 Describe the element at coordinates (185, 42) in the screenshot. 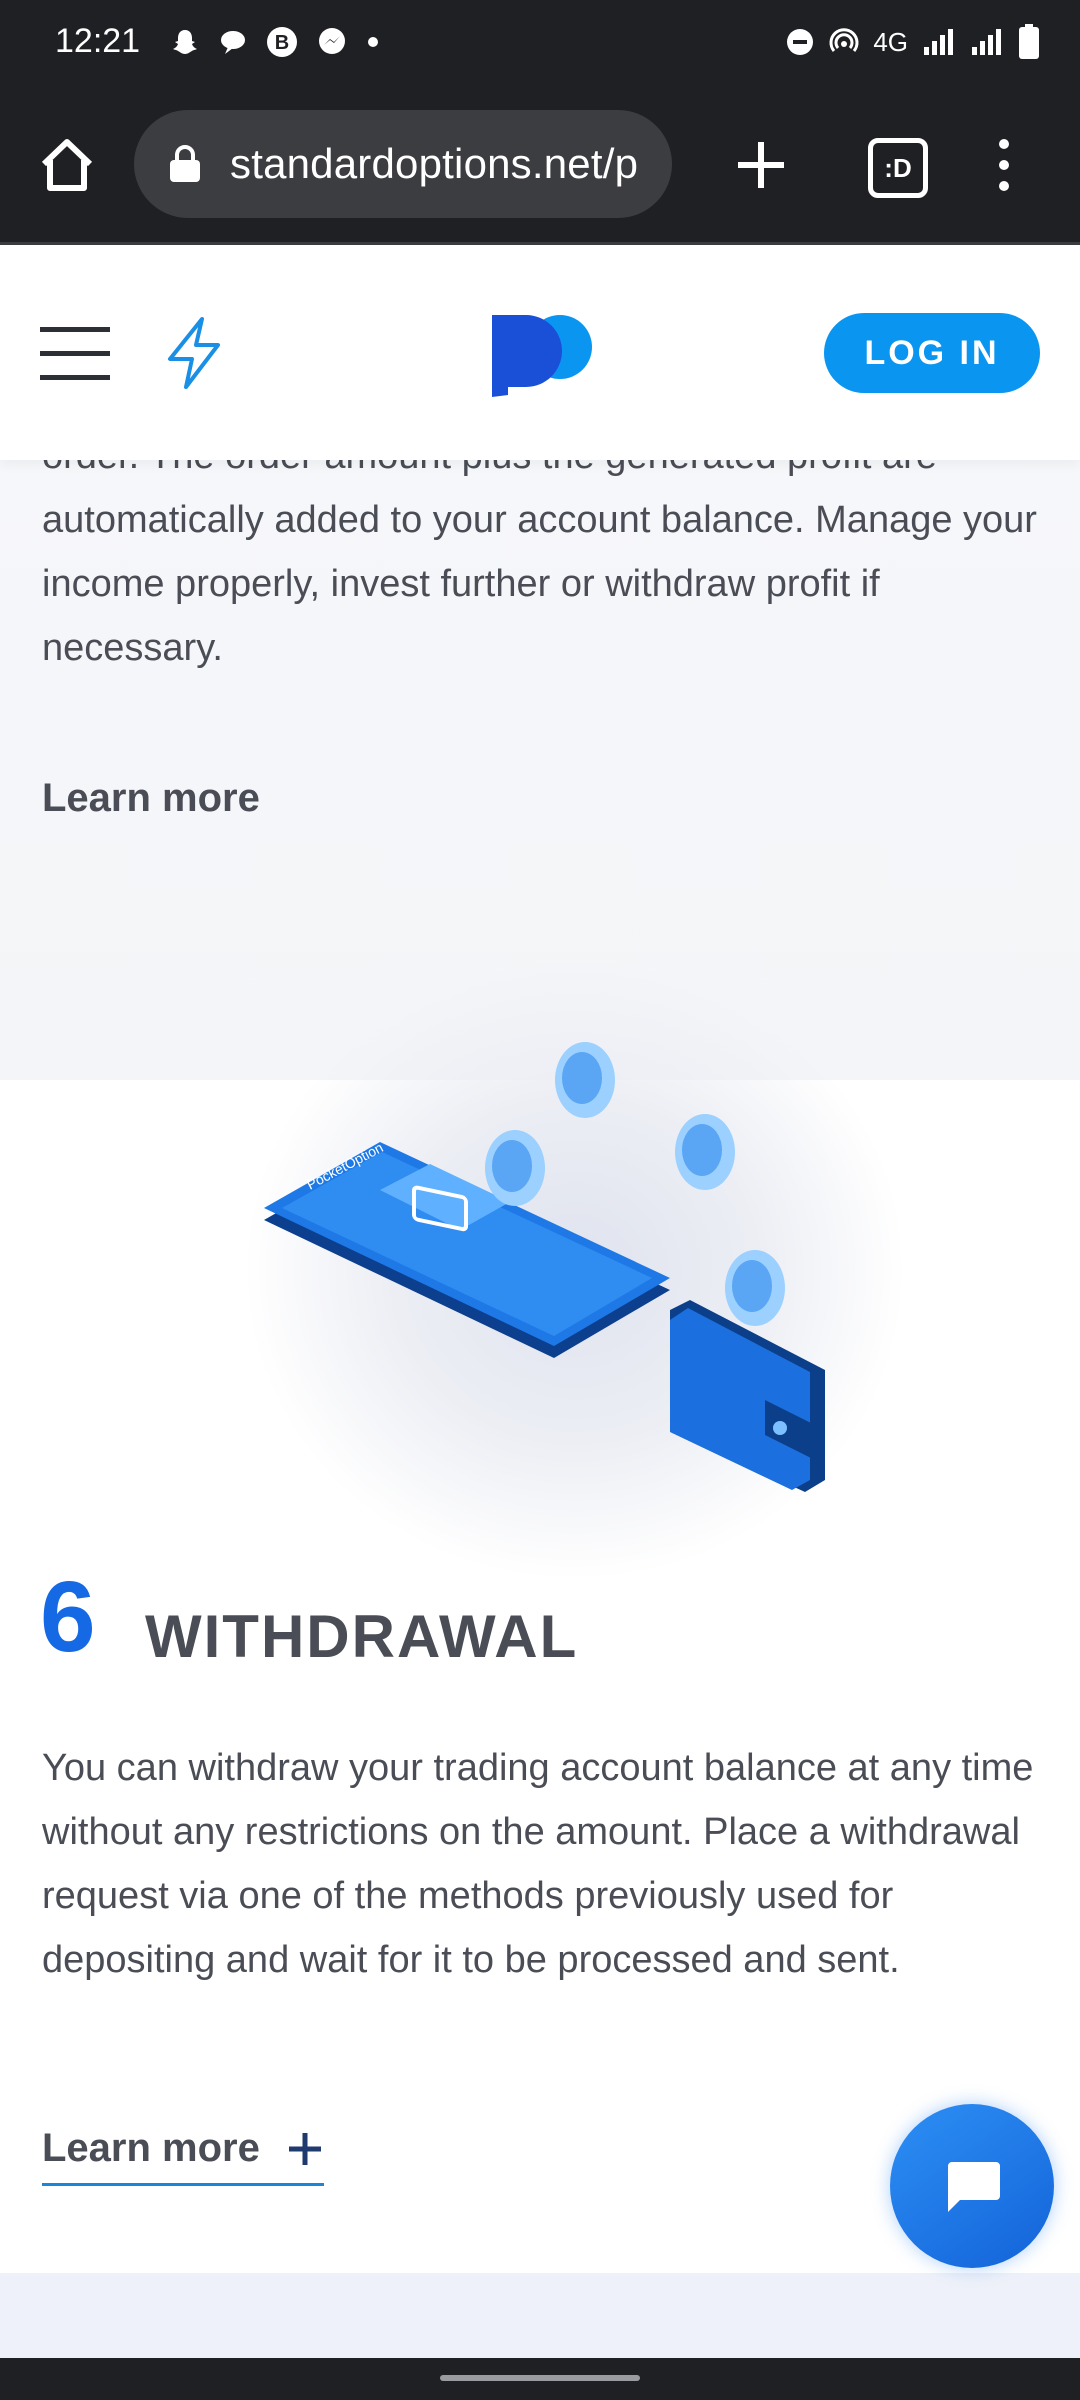

I see `snapchat-icon` at that location.